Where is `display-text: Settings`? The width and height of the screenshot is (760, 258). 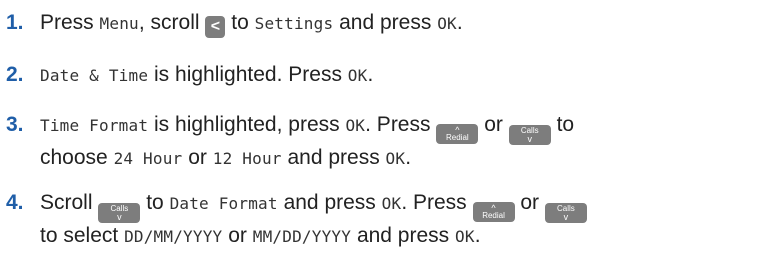
display-text: Settings is located at coordinates (294, 23).